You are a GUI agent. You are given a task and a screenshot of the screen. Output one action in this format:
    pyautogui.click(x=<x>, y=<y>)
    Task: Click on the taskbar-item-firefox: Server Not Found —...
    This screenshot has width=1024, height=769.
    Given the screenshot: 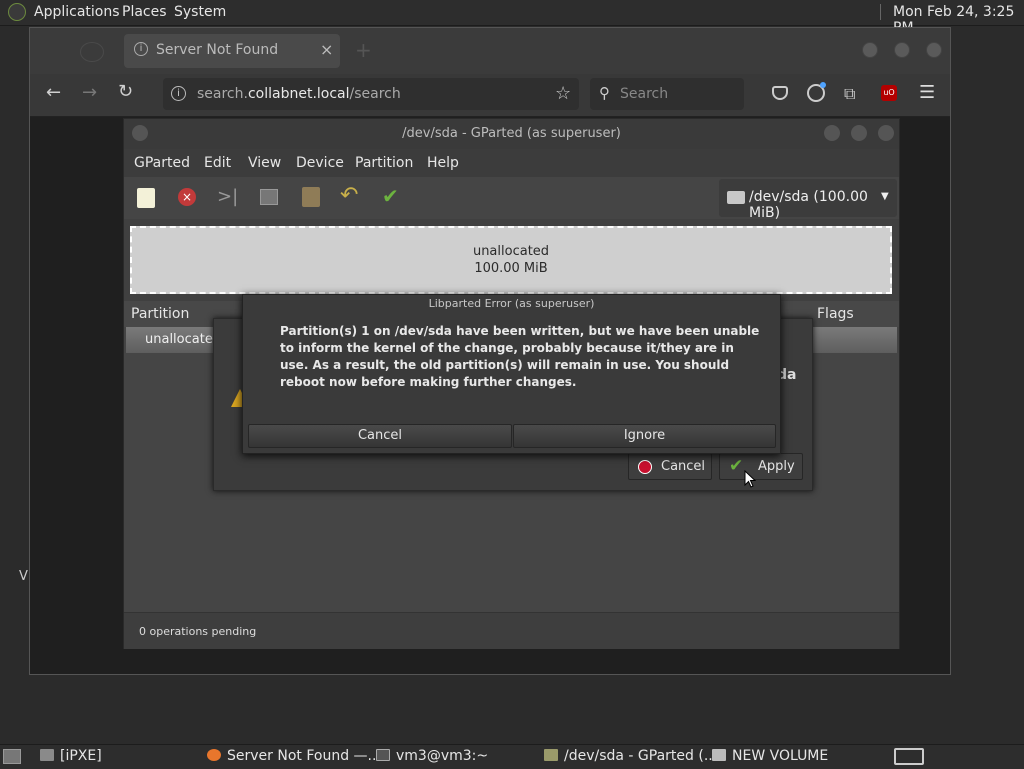 What is the action you would take?
    pyautogui.click(x=294, y=756)
    